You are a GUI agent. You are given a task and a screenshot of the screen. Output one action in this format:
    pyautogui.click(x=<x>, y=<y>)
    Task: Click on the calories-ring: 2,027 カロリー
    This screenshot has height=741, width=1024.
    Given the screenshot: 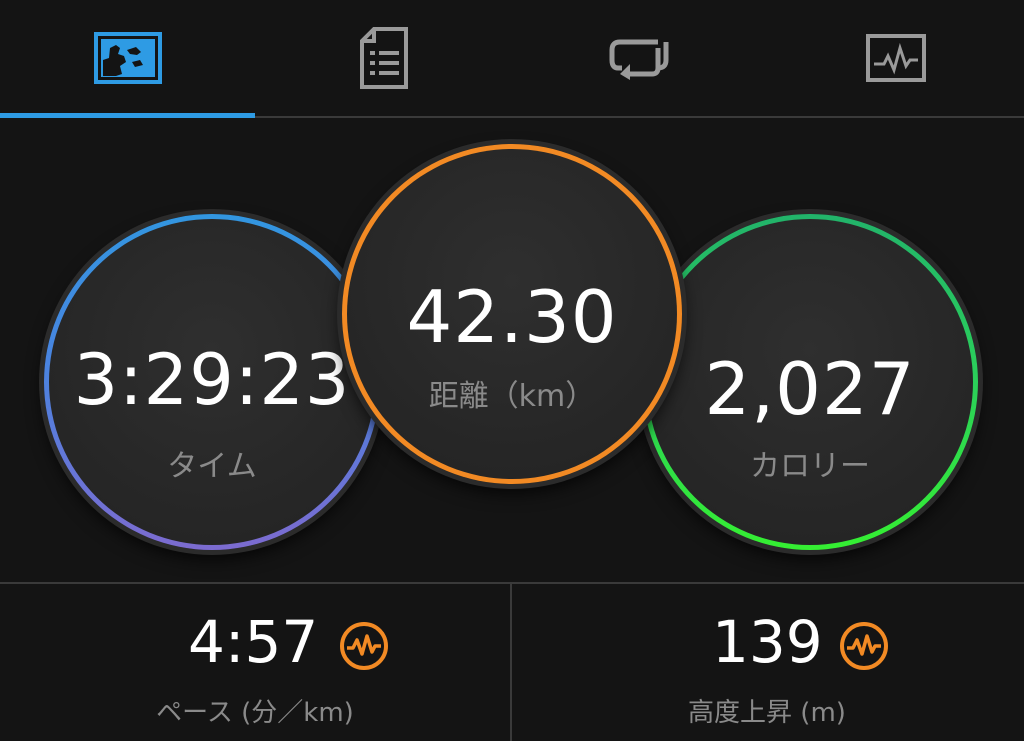 What is the action you would take?
    pyautogui.click(x=810, y=382)
    